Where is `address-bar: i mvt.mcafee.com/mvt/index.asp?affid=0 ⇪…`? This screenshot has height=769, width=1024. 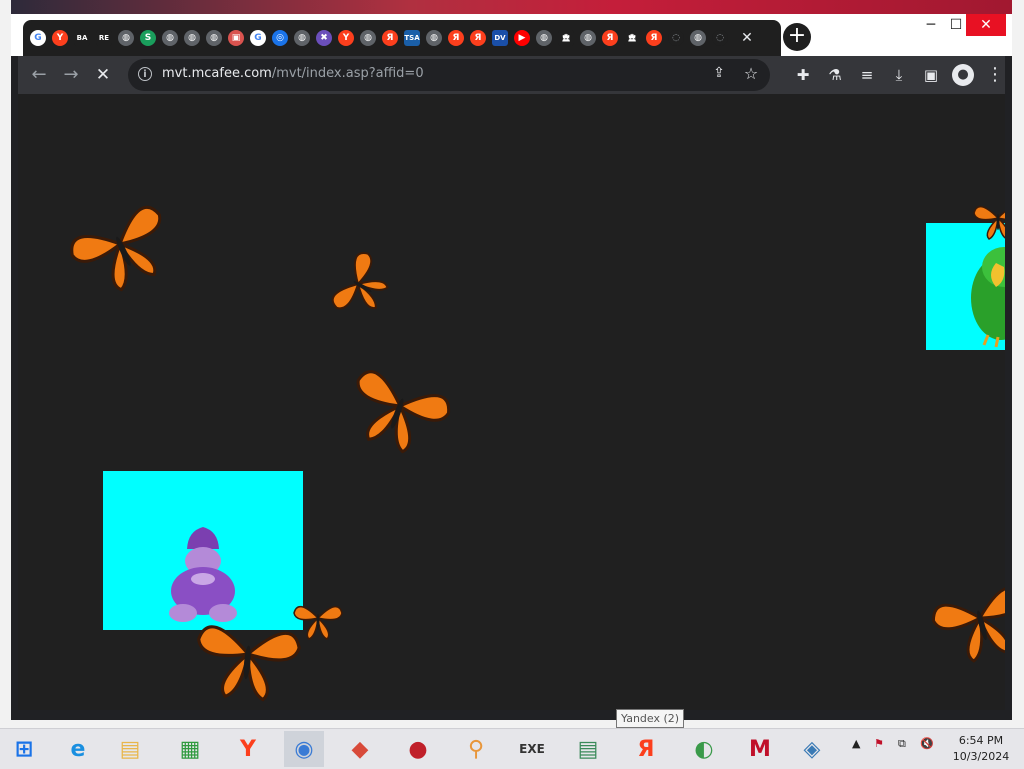 address-bar: i mvt.mcafee.com/mvt/index.asp?affid=0 ⇪… is located at coordinates (449, 75).